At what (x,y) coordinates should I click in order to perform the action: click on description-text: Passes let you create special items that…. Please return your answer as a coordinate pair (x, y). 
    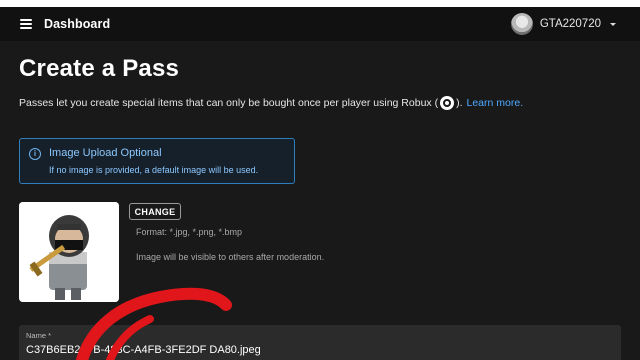
    Looking at the image, I should click on (229, 103).